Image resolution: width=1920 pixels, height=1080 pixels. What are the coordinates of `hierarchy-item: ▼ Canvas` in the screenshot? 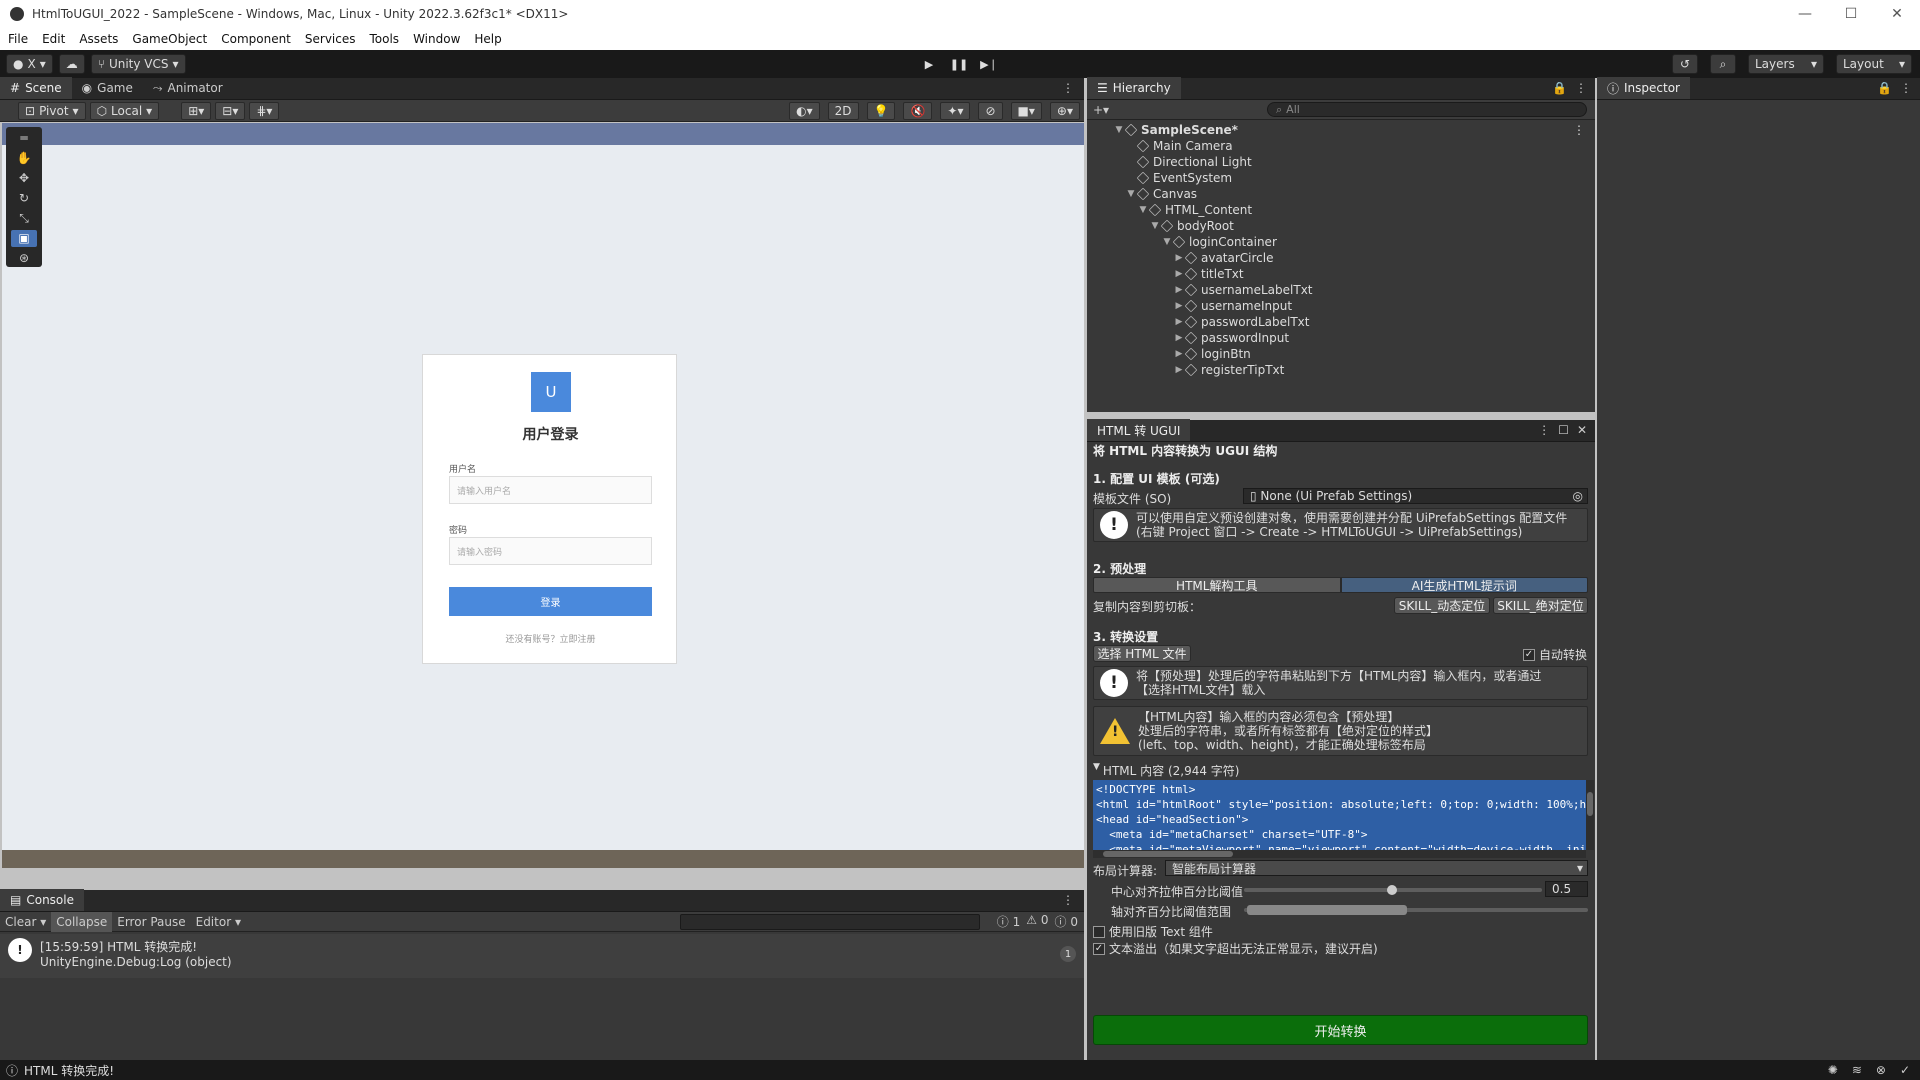 It's located at (1341, 194).